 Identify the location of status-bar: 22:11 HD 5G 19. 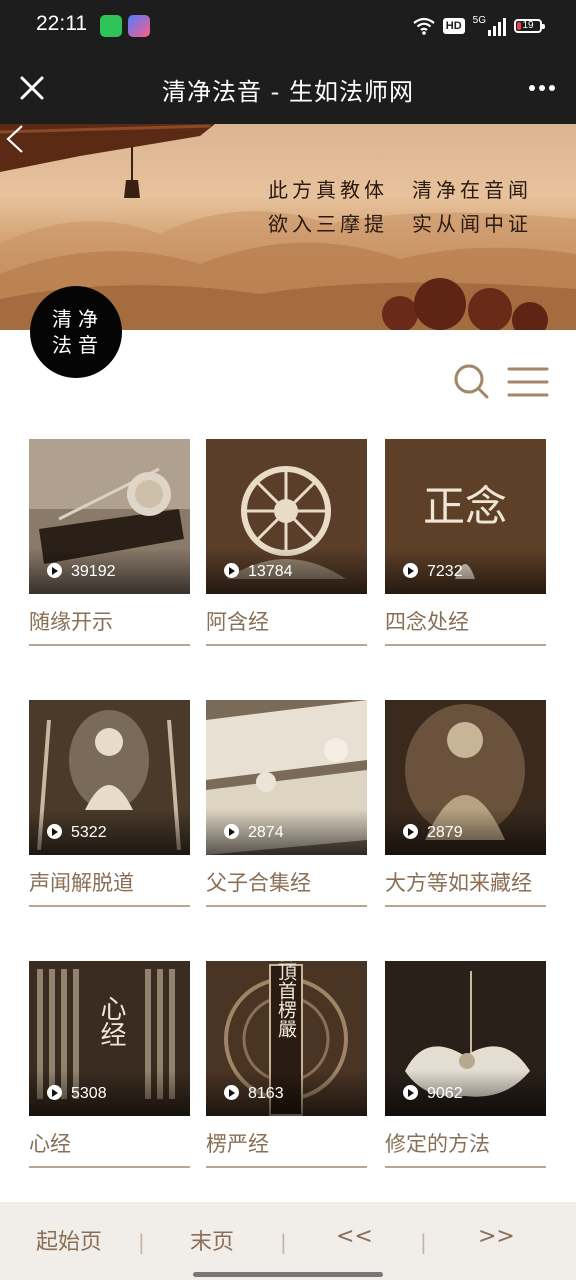
(288, 26).